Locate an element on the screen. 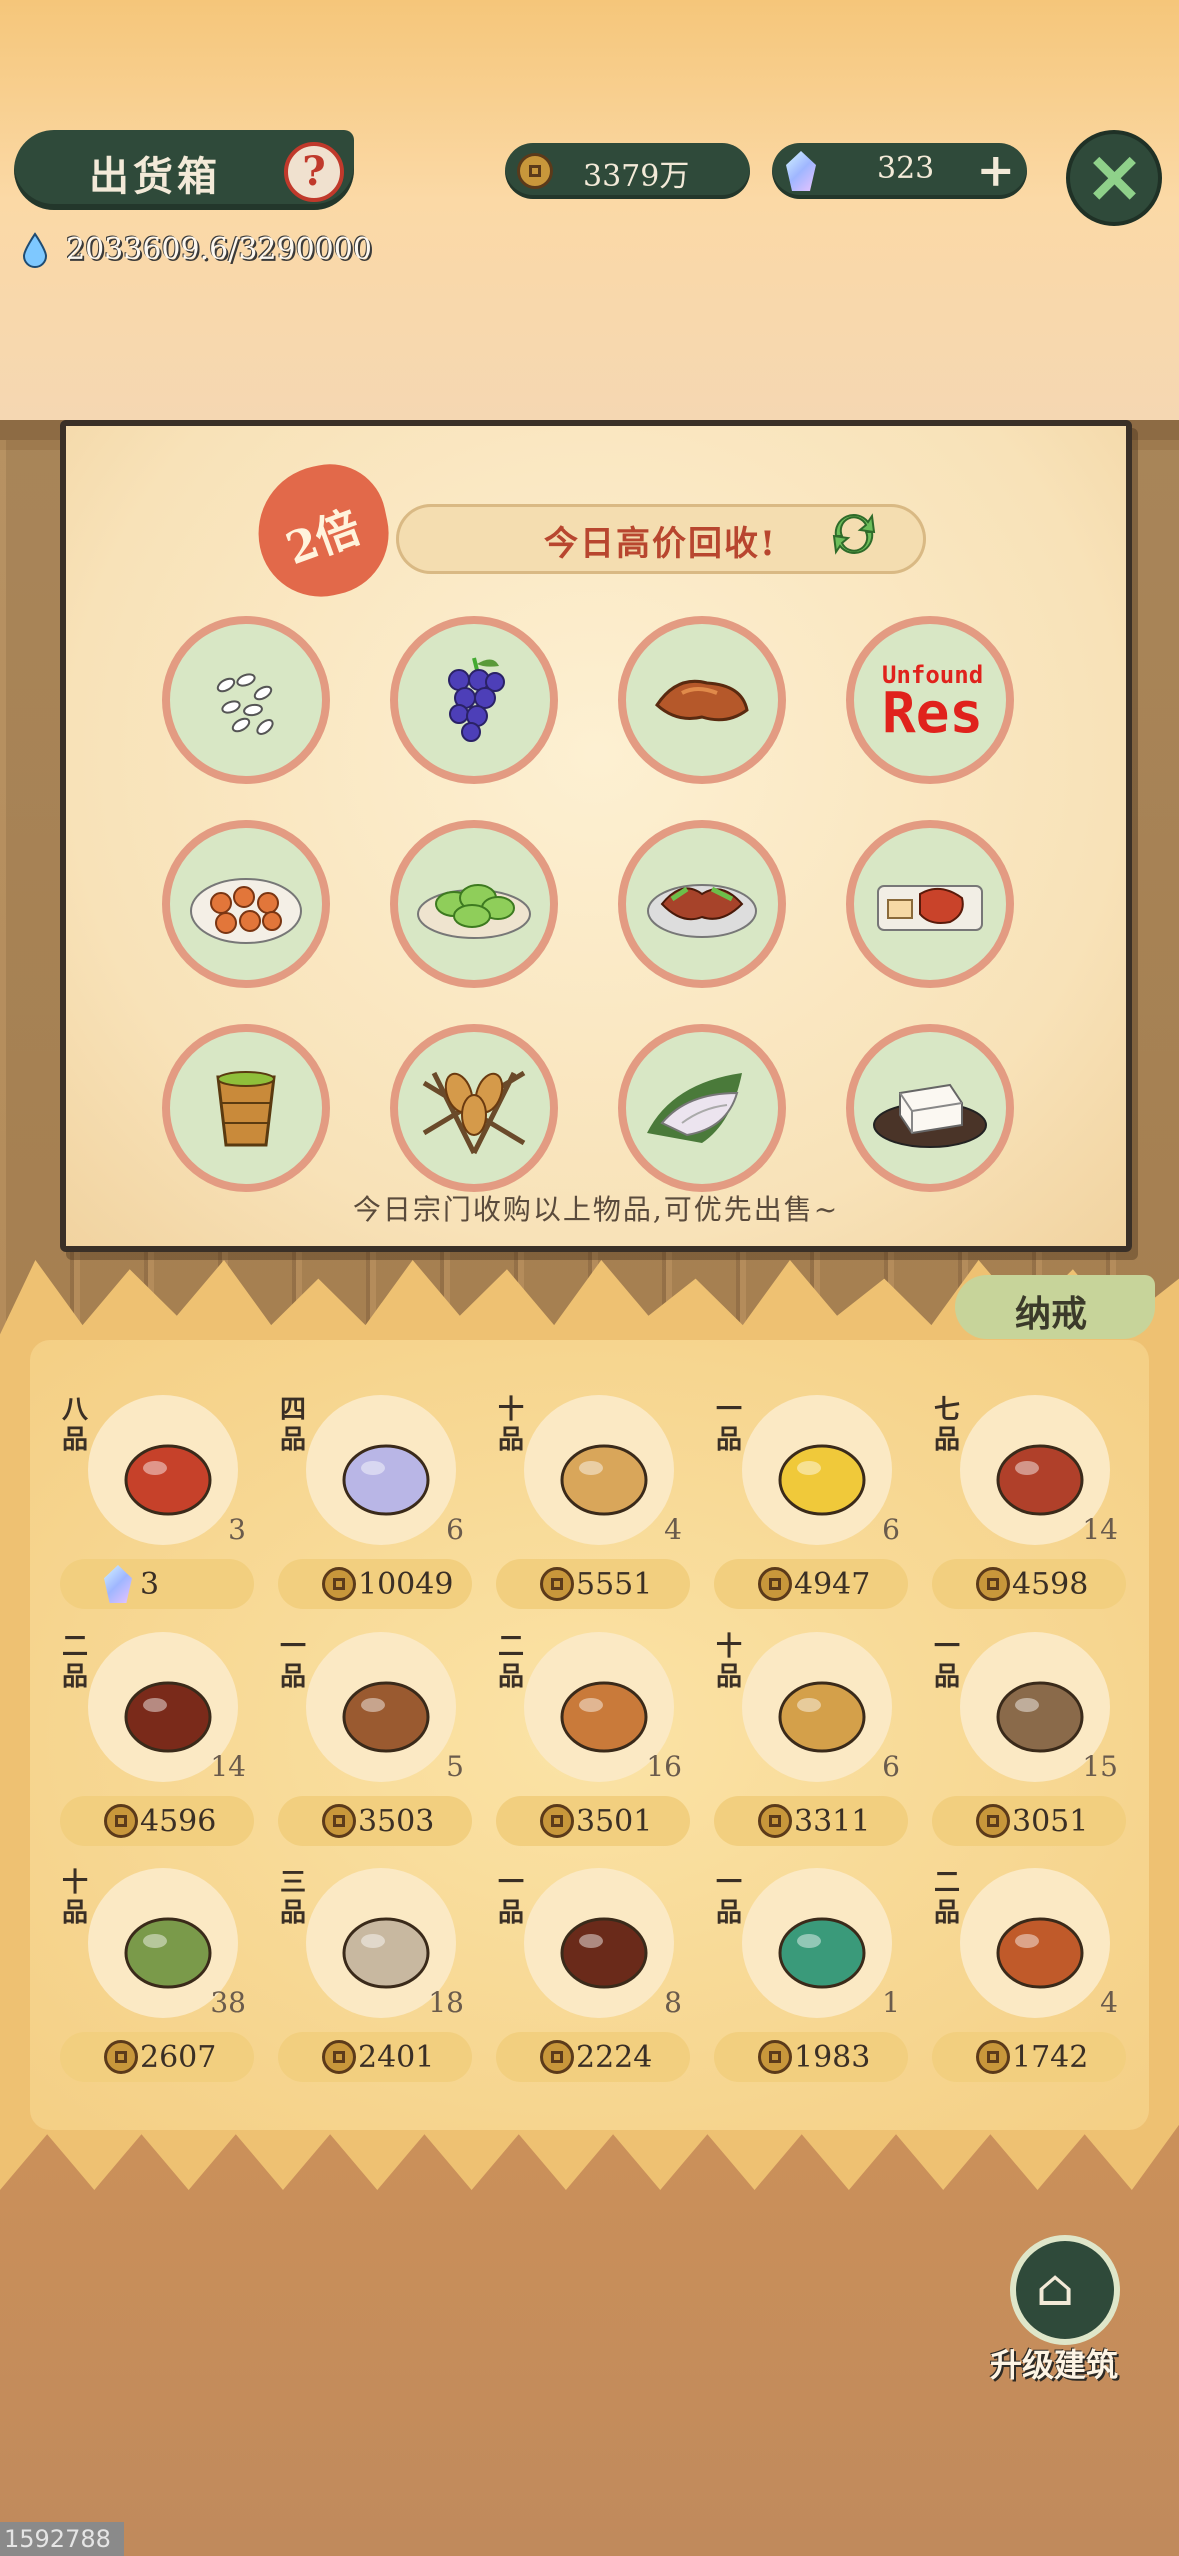 The image size is (1179, 2556). item-price-bar: 3 is located at coordinates (157, 1584).